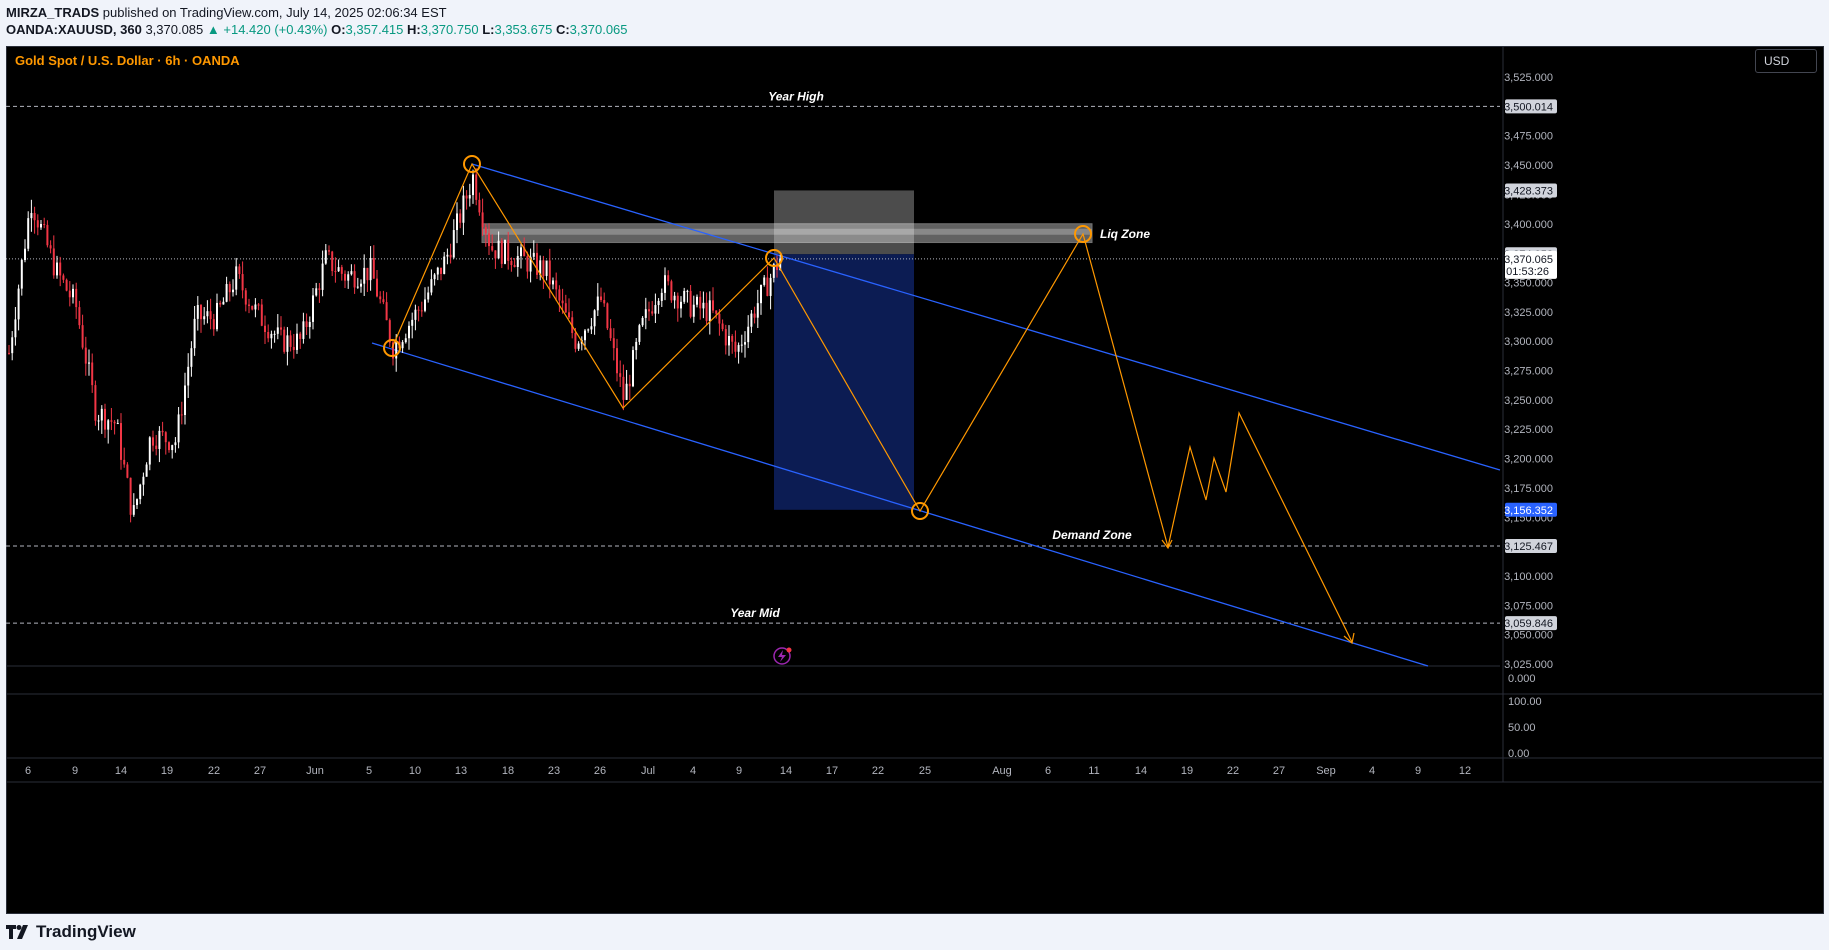  Describe the element at coordinates (1141, 771) in the screenshot. I see `time-tick-label: 14` at that location.